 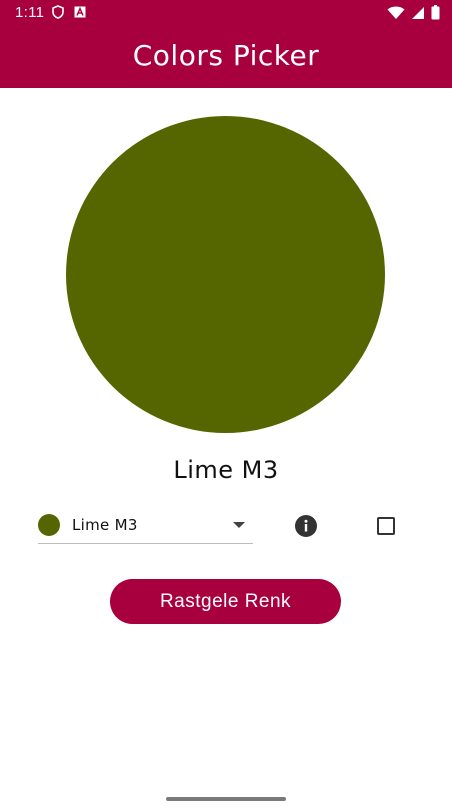 I want to click on app-bar: Colors Picker, so click(x=226, y=56).